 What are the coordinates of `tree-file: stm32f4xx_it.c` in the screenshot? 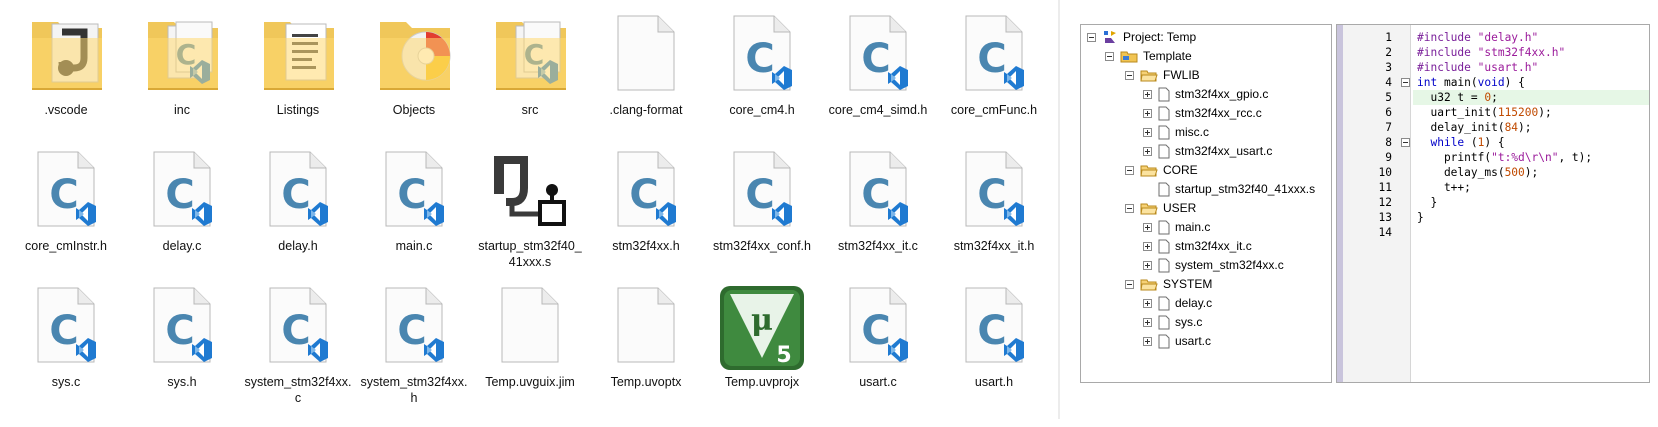 It's located at (1197, 246).